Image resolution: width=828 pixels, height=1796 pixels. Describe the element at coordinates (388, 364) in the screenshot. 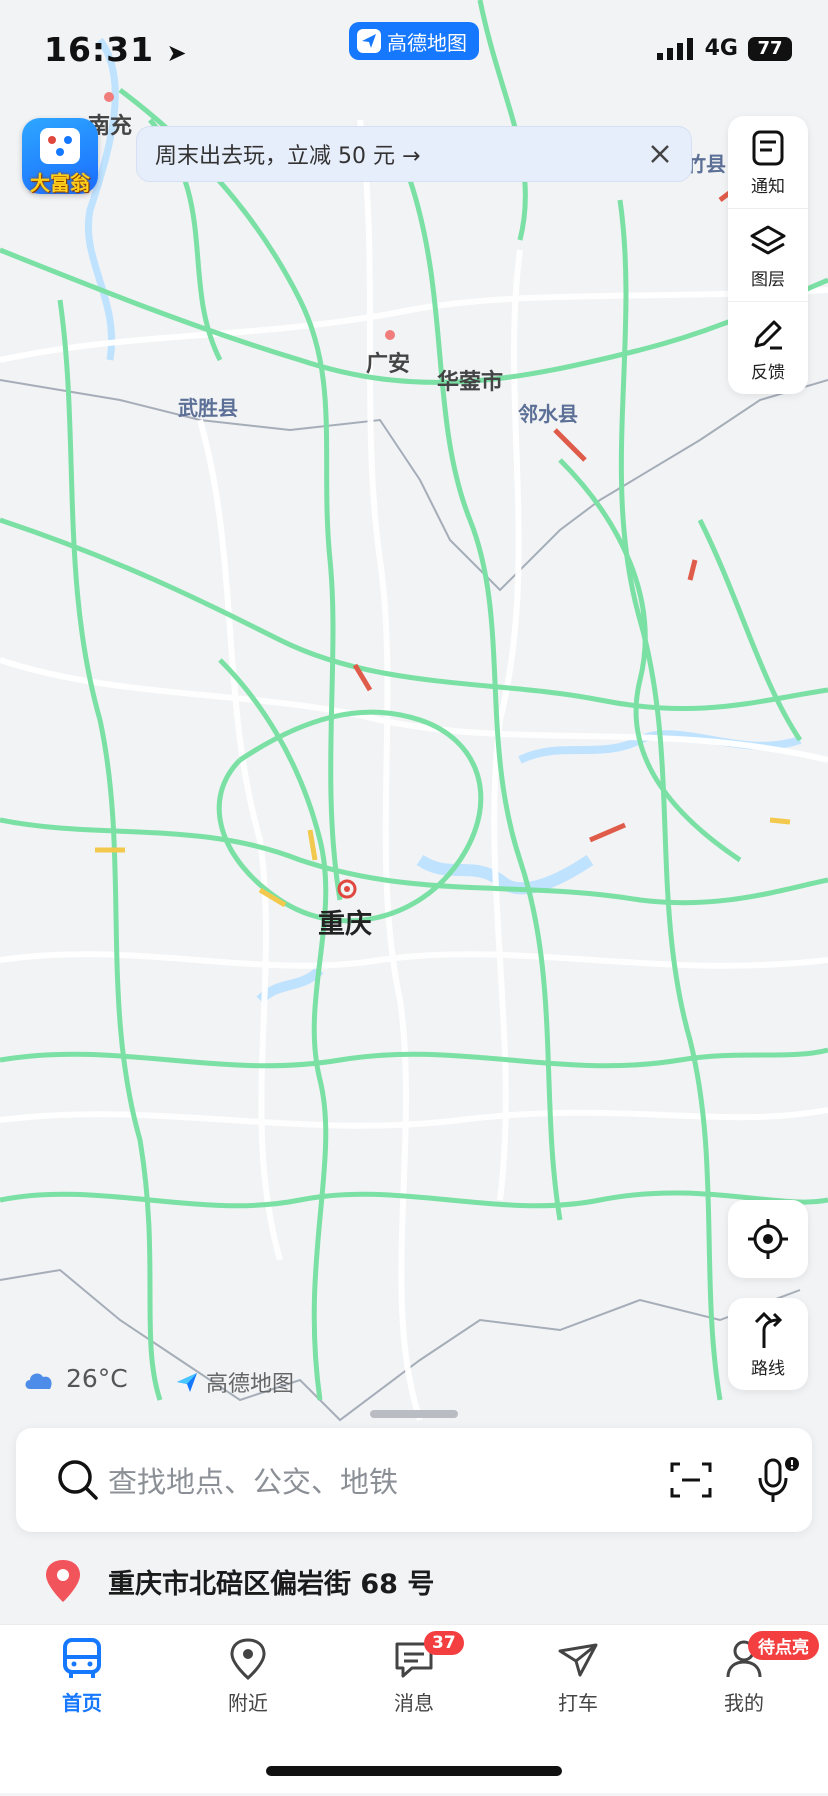

I see `map-label-guangan: 广安` at that location.